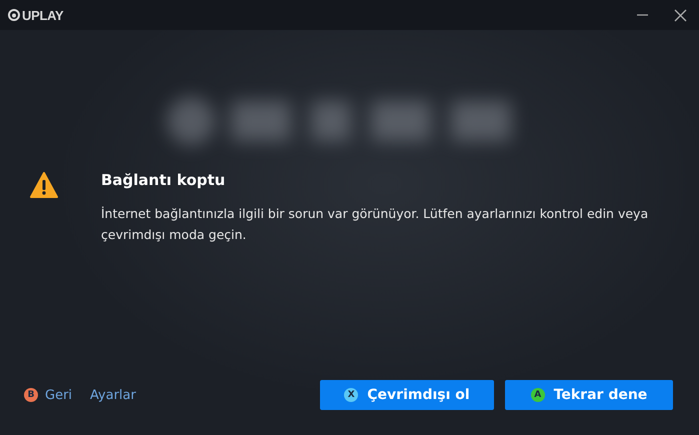 The height and width of the screenshot is (435, 699). I want to click on button-badge-icon: B, so click(31, 395).